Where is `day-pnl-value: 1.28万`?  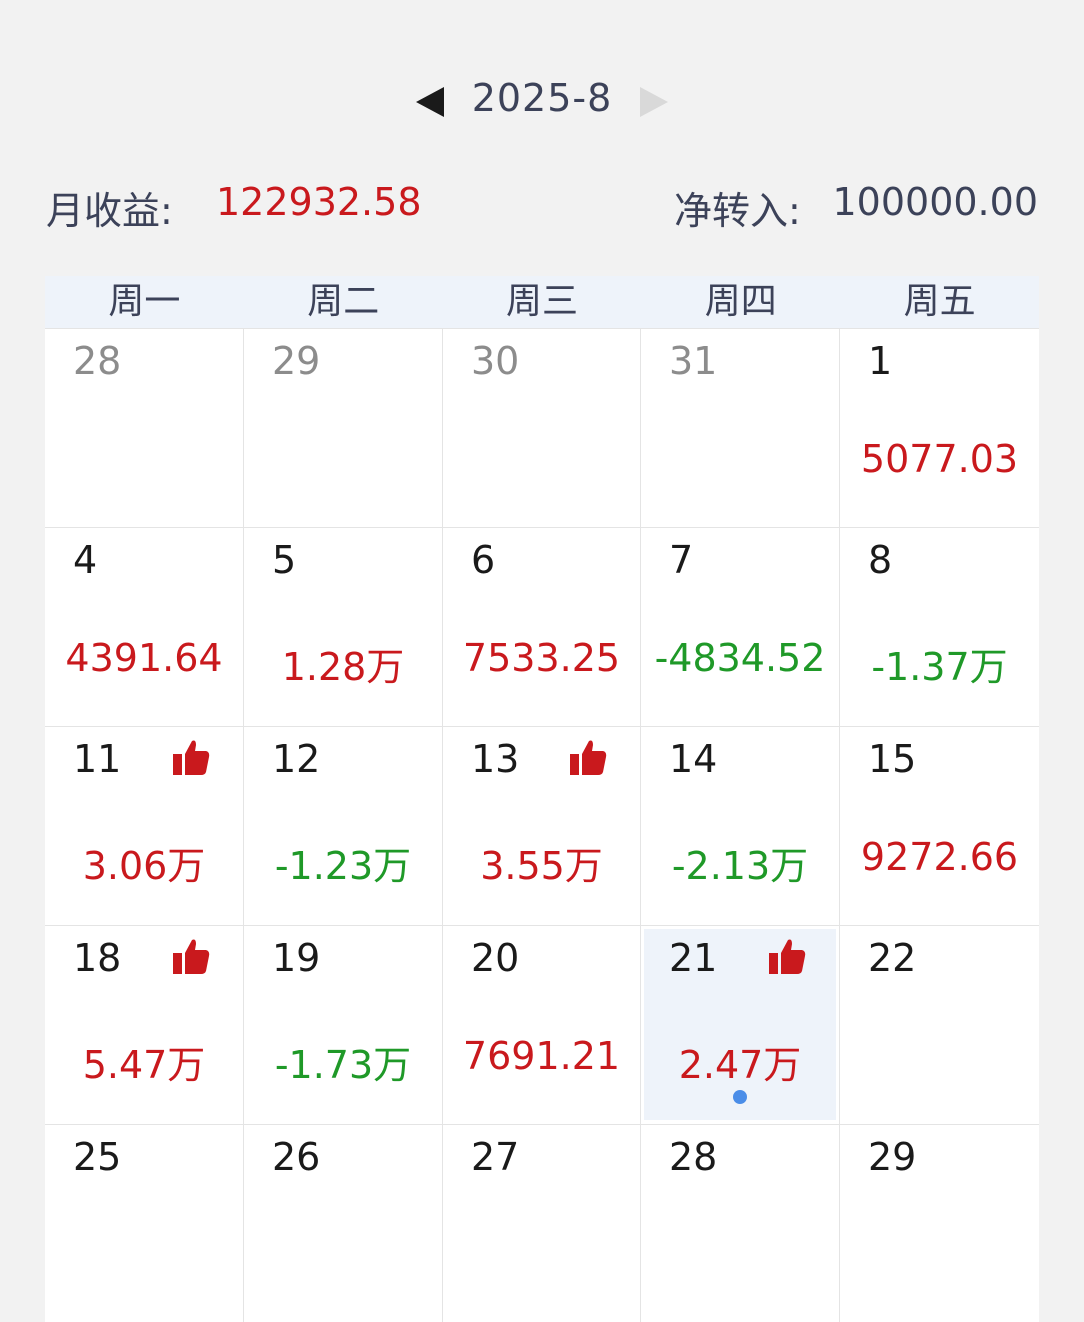 day-pnl-value: 1.28万 is located at coordinates (343, 667).